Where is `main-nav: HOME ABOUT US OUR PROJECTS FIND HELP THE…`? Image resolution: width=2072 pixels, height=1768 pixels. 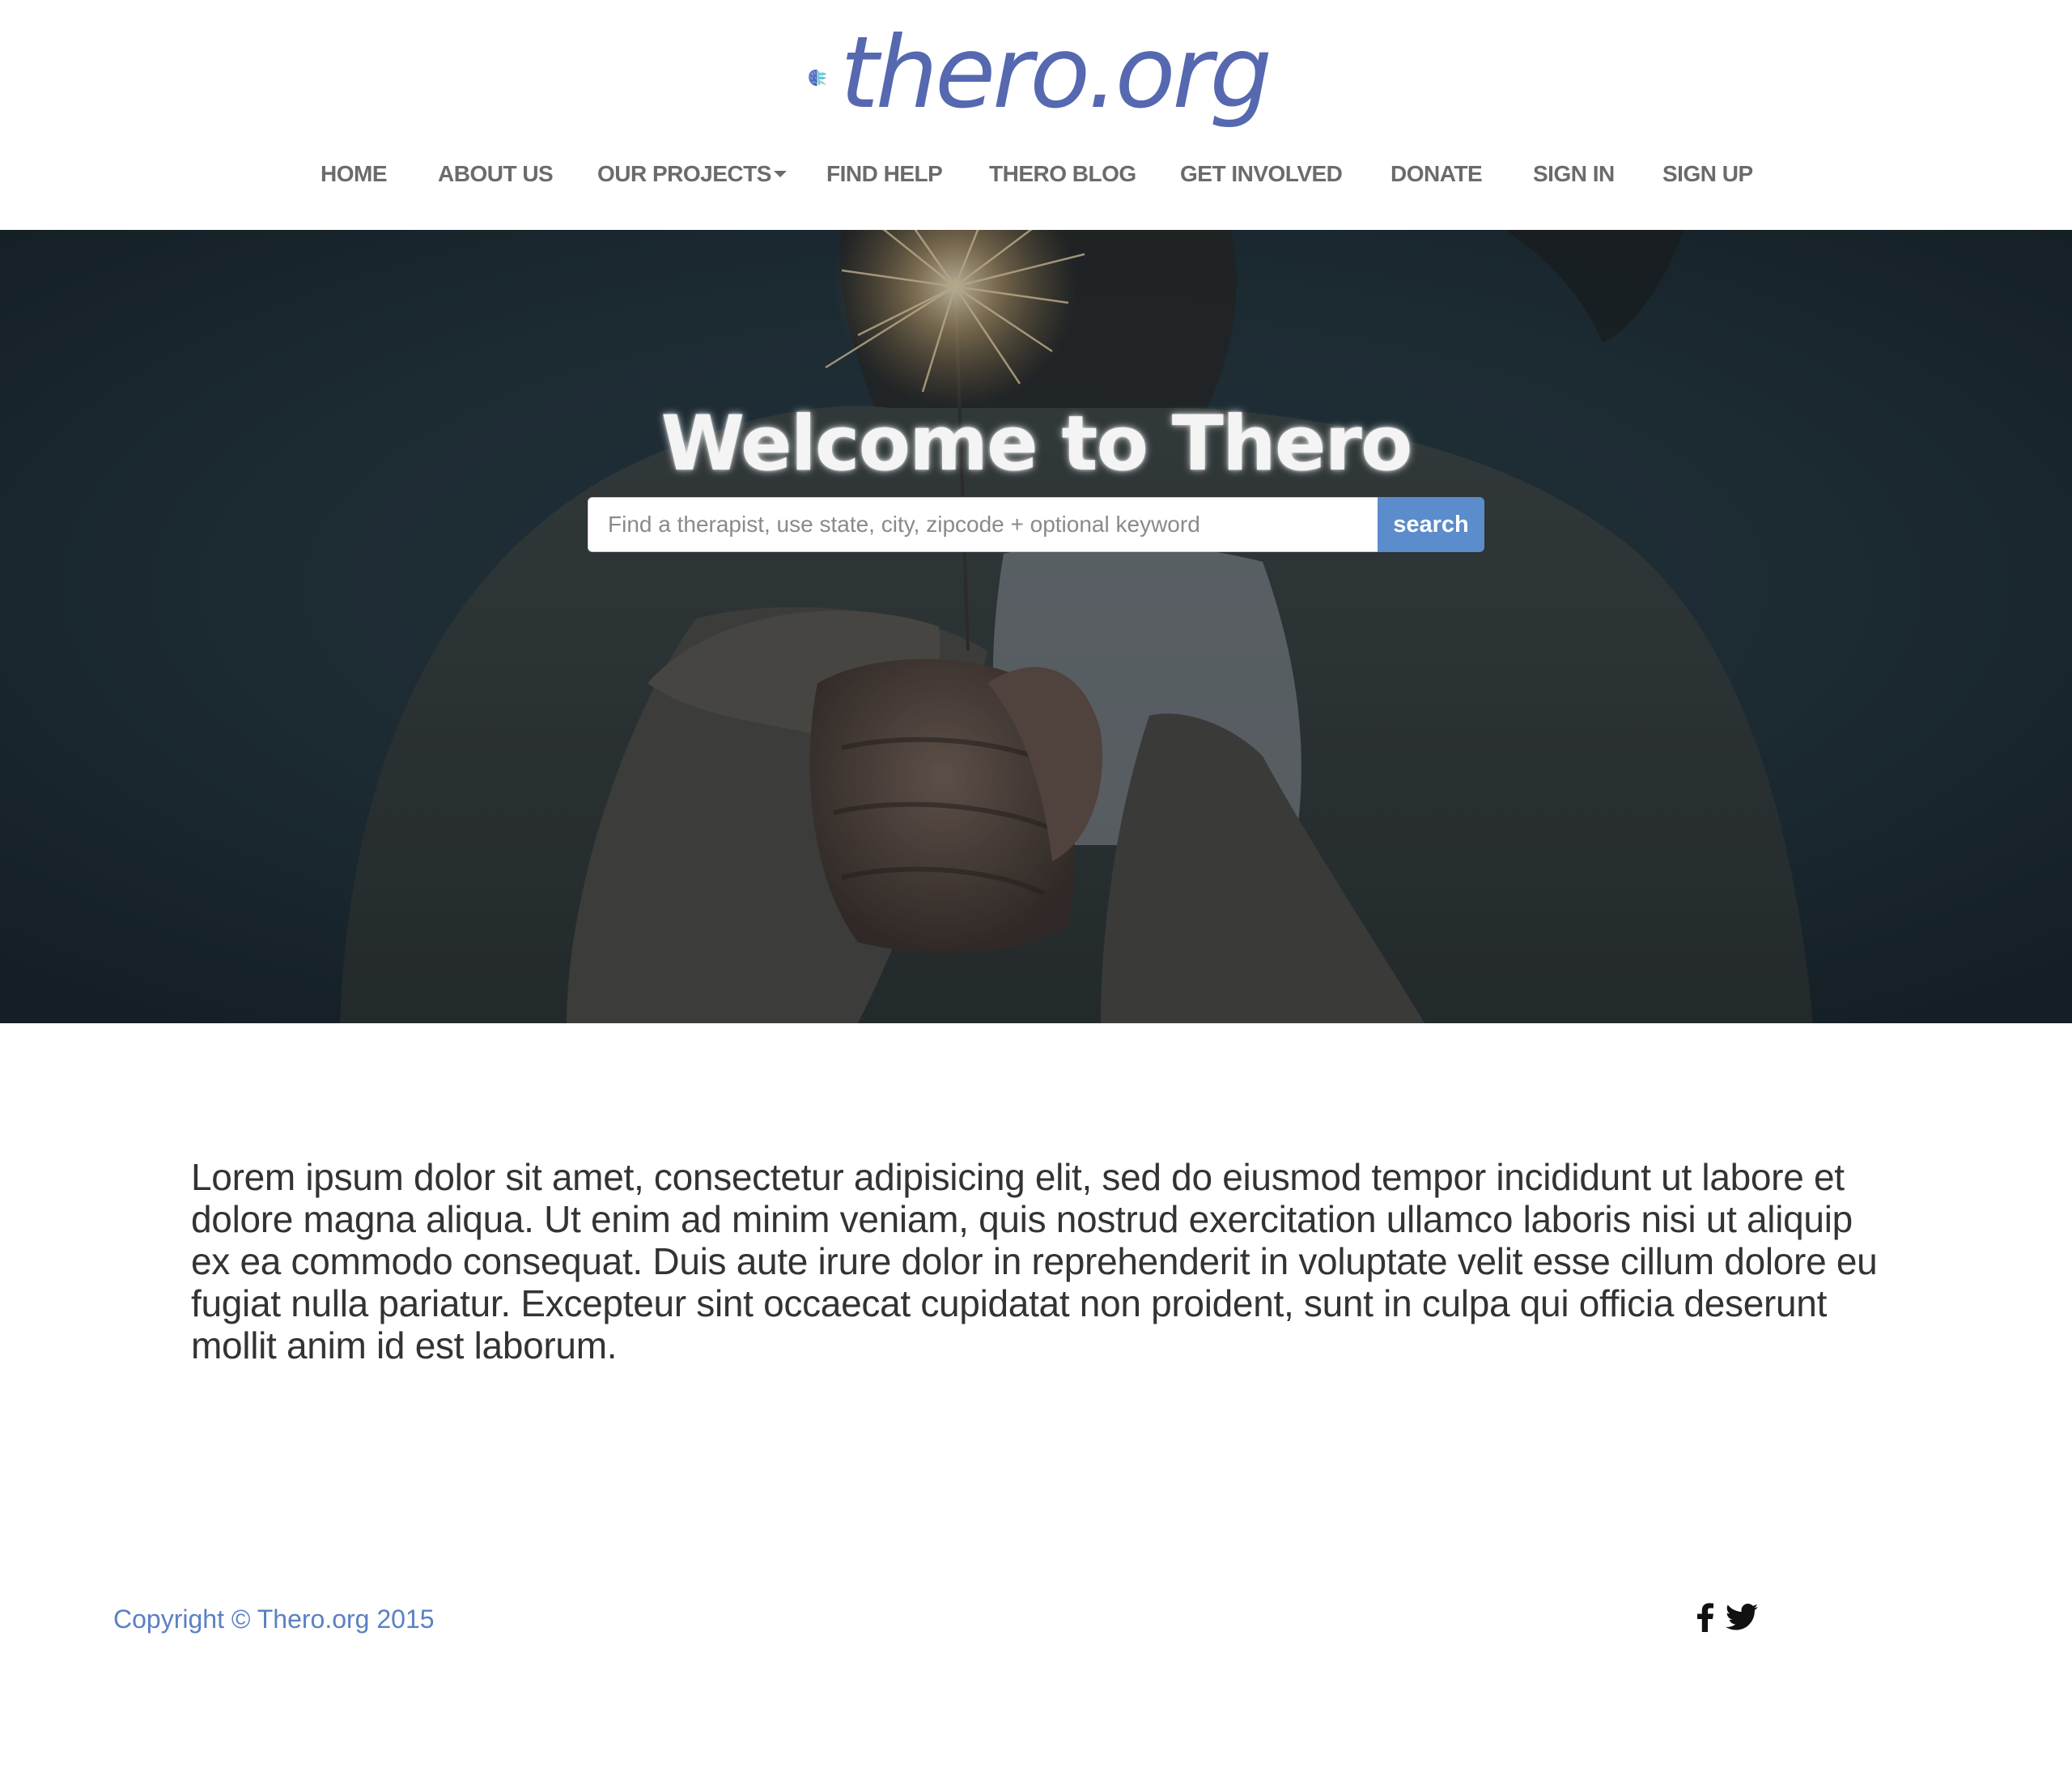
main-nav: HOME ABOUT US OUR PROJECTS FIND HELP THE… is located at coordinates (1036, 174).